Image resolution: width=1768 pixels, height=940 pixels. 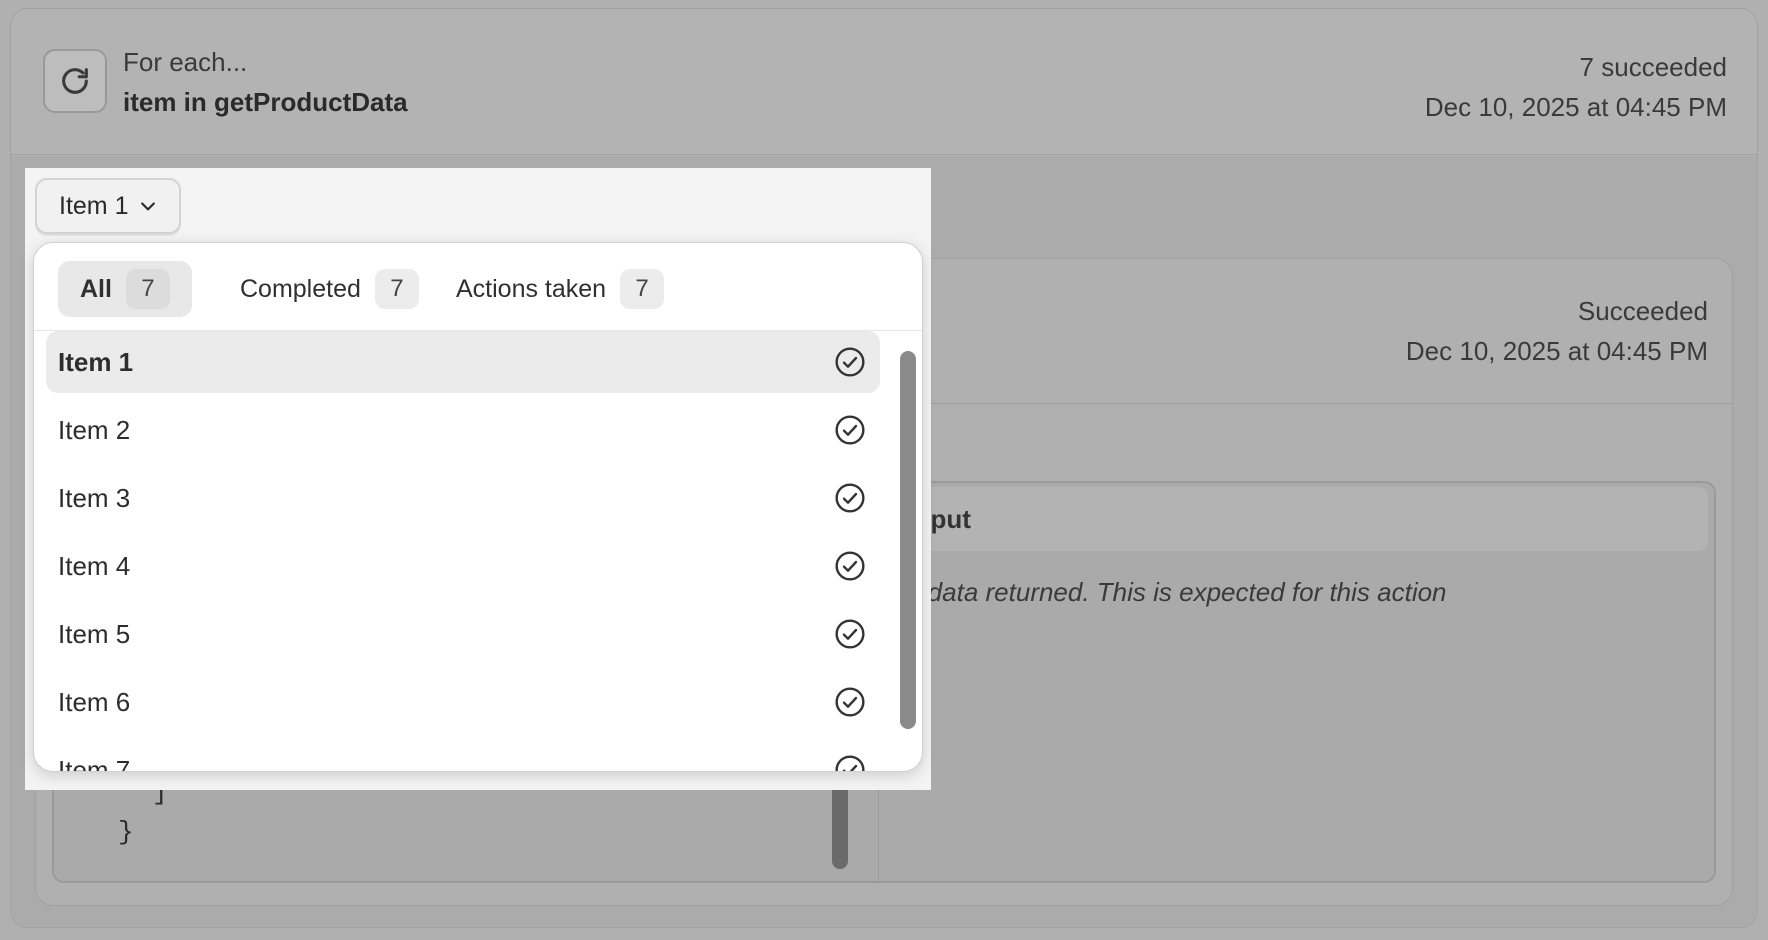 What do you see at coordinates (463, 566) in the screenshot?
I see `list-item: Item 4` at bounding box center [463, 566].